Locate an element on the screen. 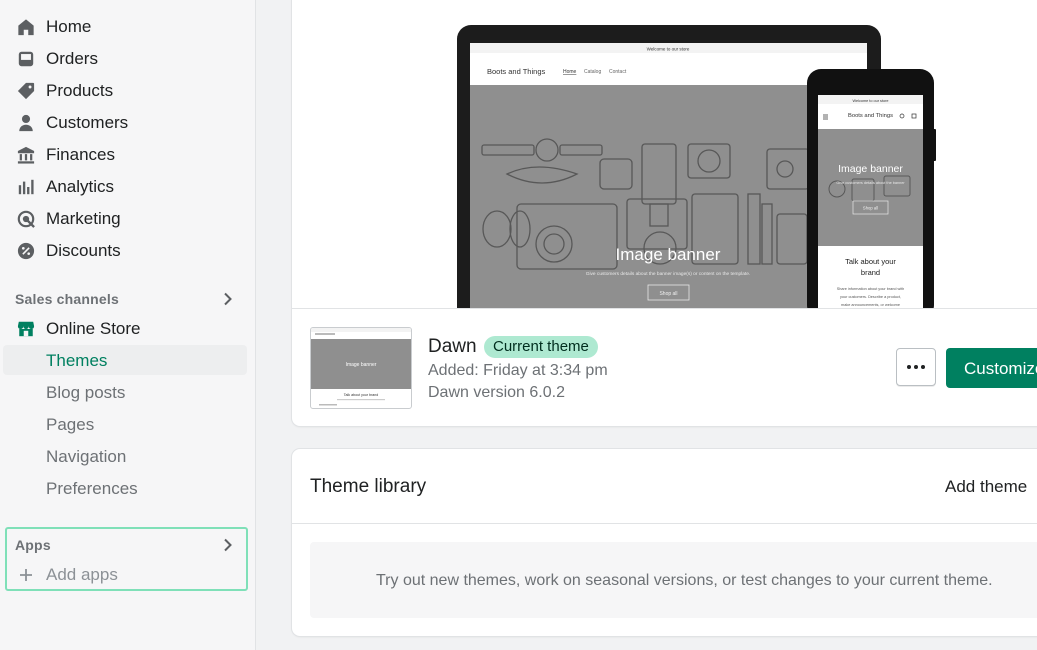  orders-icon is located at coordinates (26, 59).